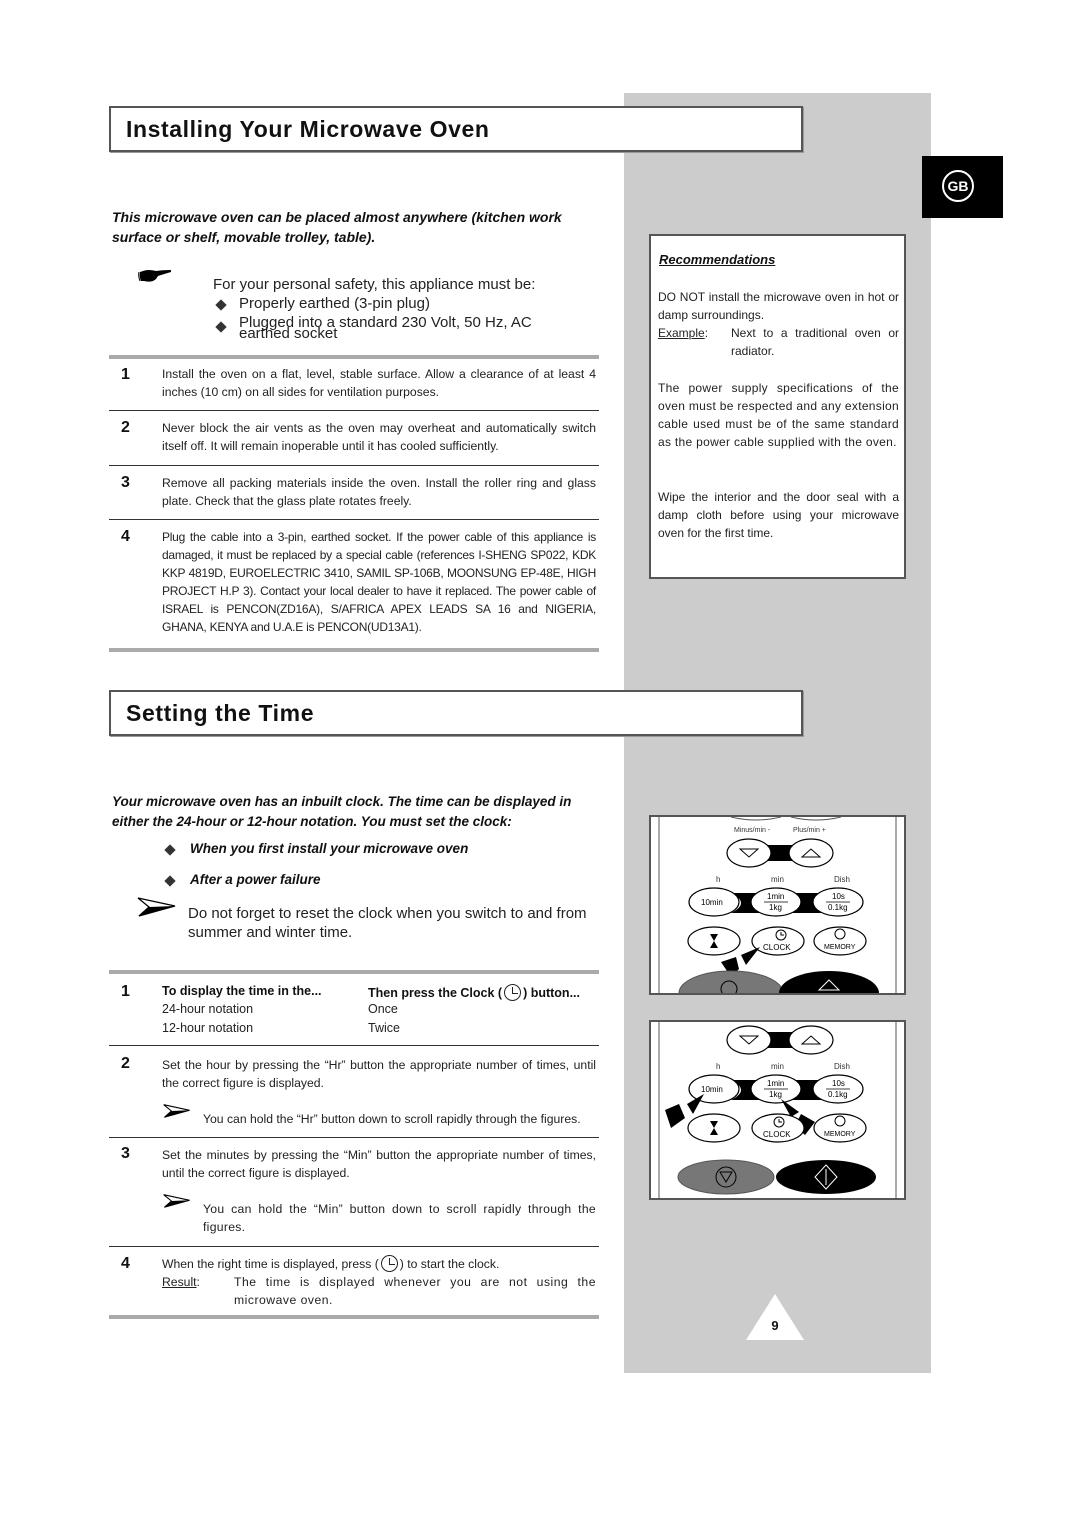  What do you see at coordinates (154, 276) in the screenshot?
I see `pointing-hand-icon` at bounding box center [154, 276].